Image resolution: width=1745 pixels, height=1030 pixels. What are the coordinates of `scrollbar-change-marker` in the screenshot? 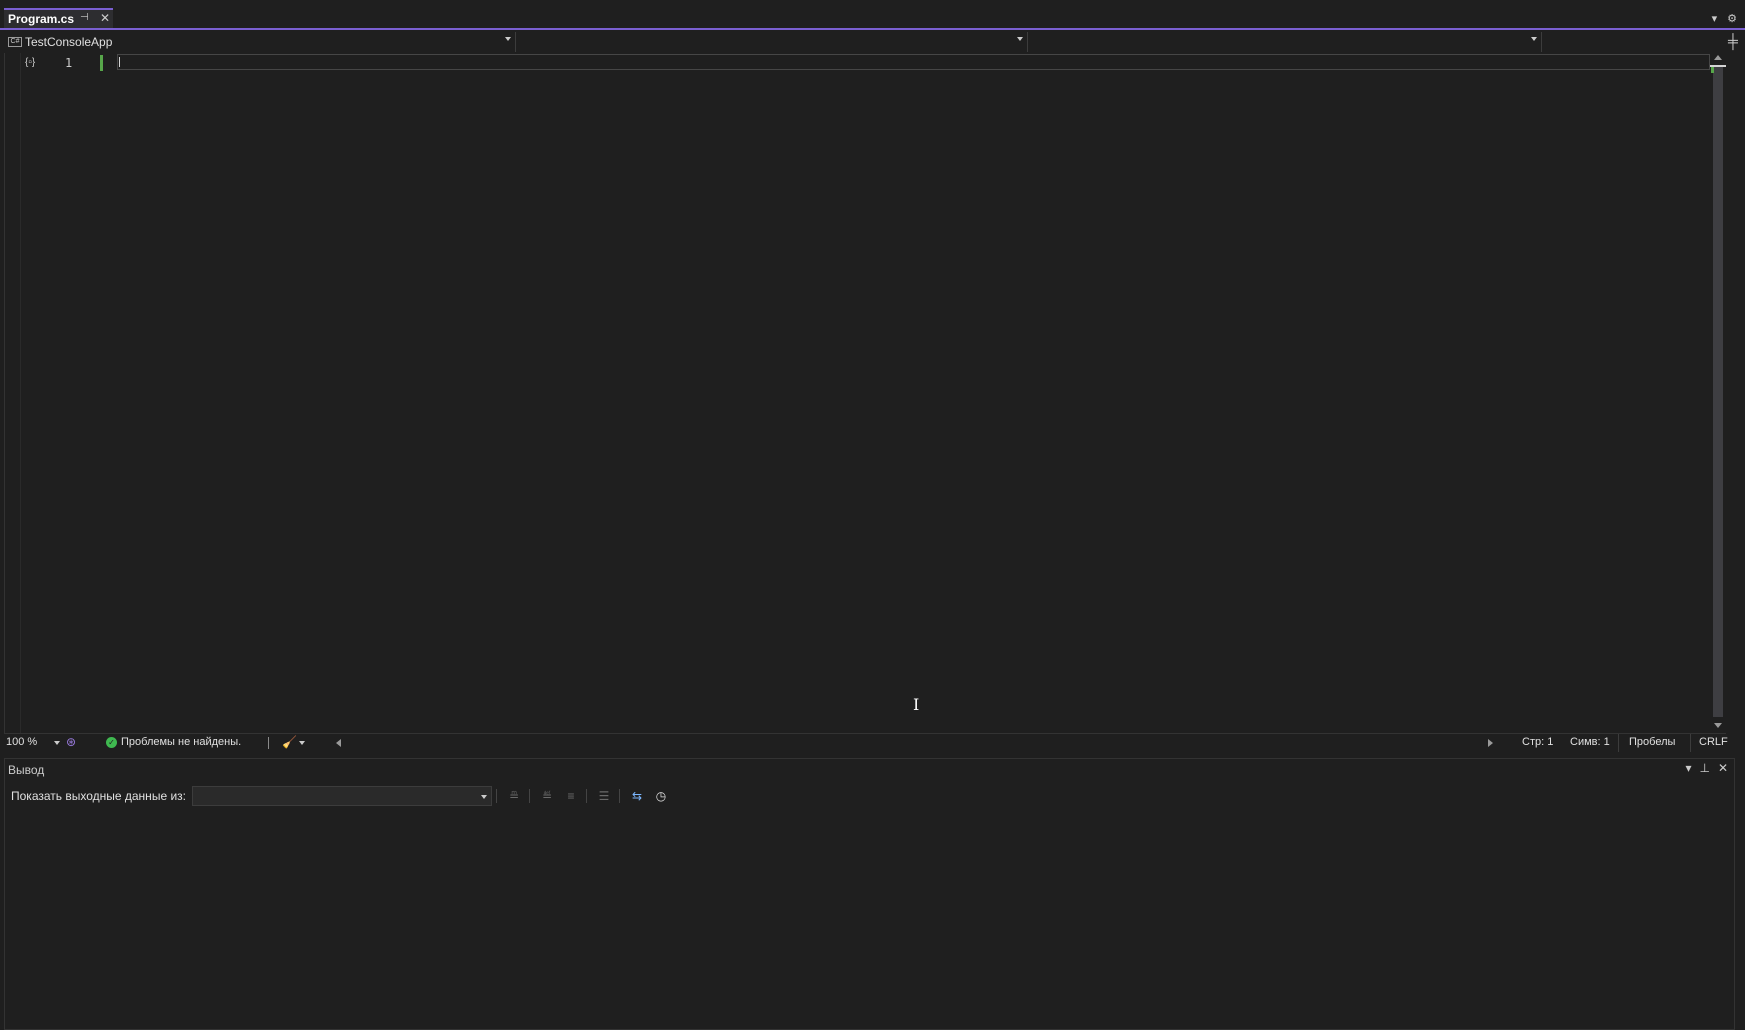 It's located at (1712, 70).